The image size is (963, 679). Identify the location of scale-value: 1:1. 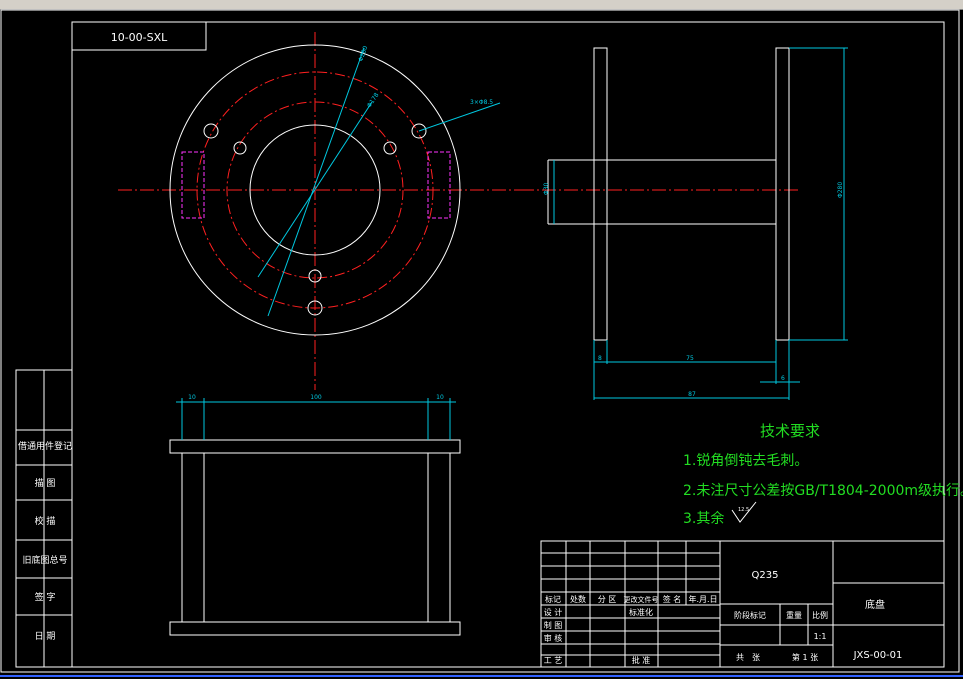
(820, 636).